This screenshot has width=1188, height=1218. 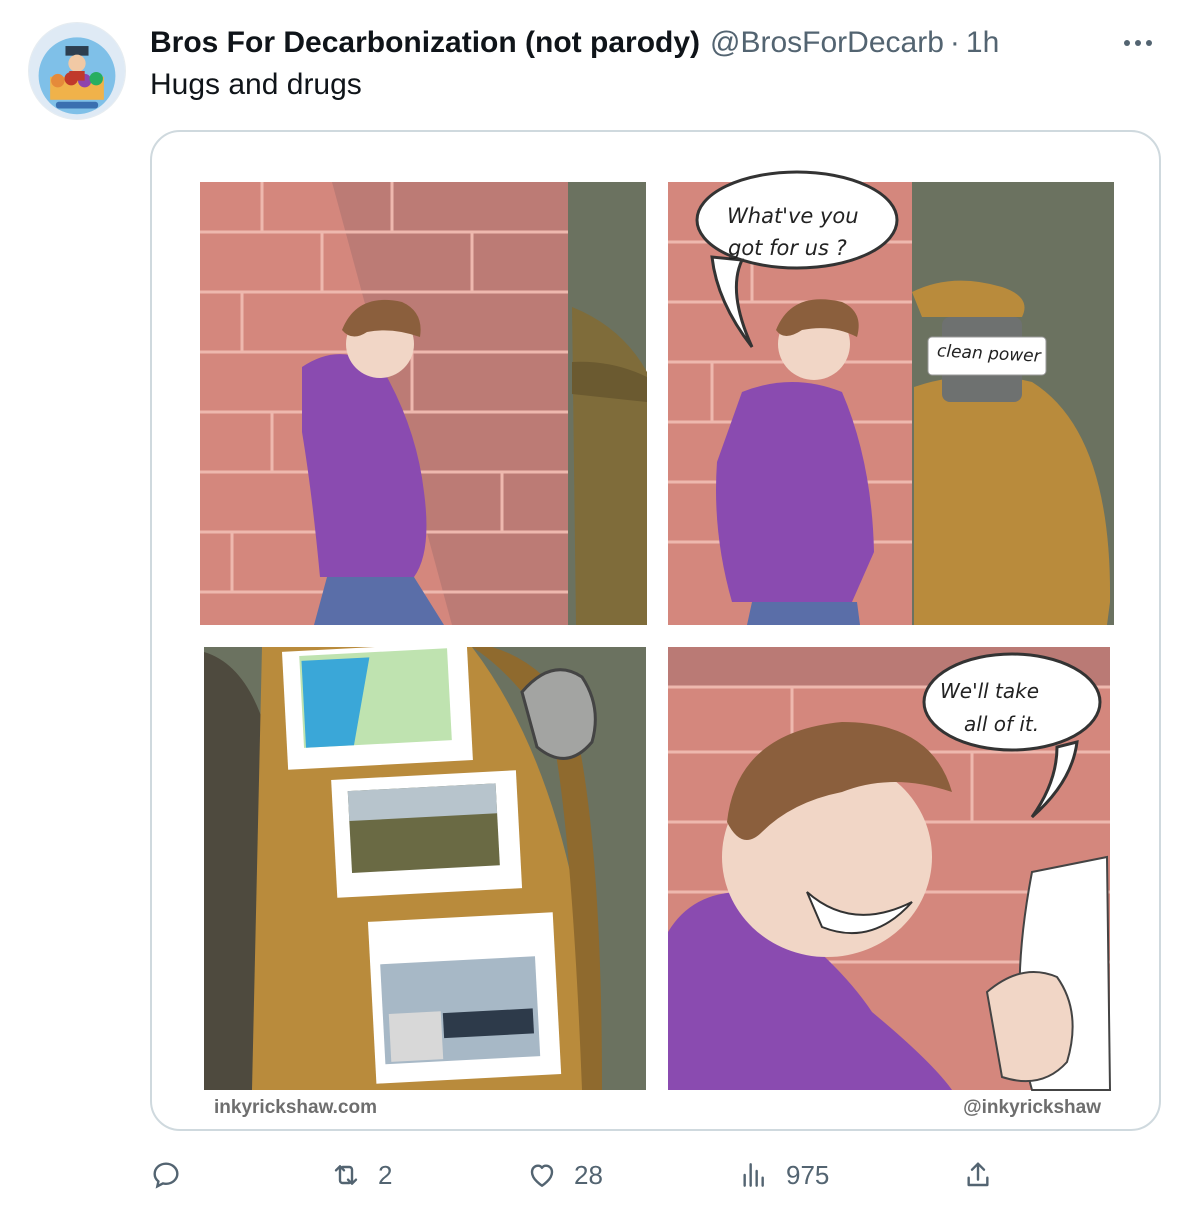 I want to click on tweet-text: Hugs and drugs, so click(x=256, y=84).